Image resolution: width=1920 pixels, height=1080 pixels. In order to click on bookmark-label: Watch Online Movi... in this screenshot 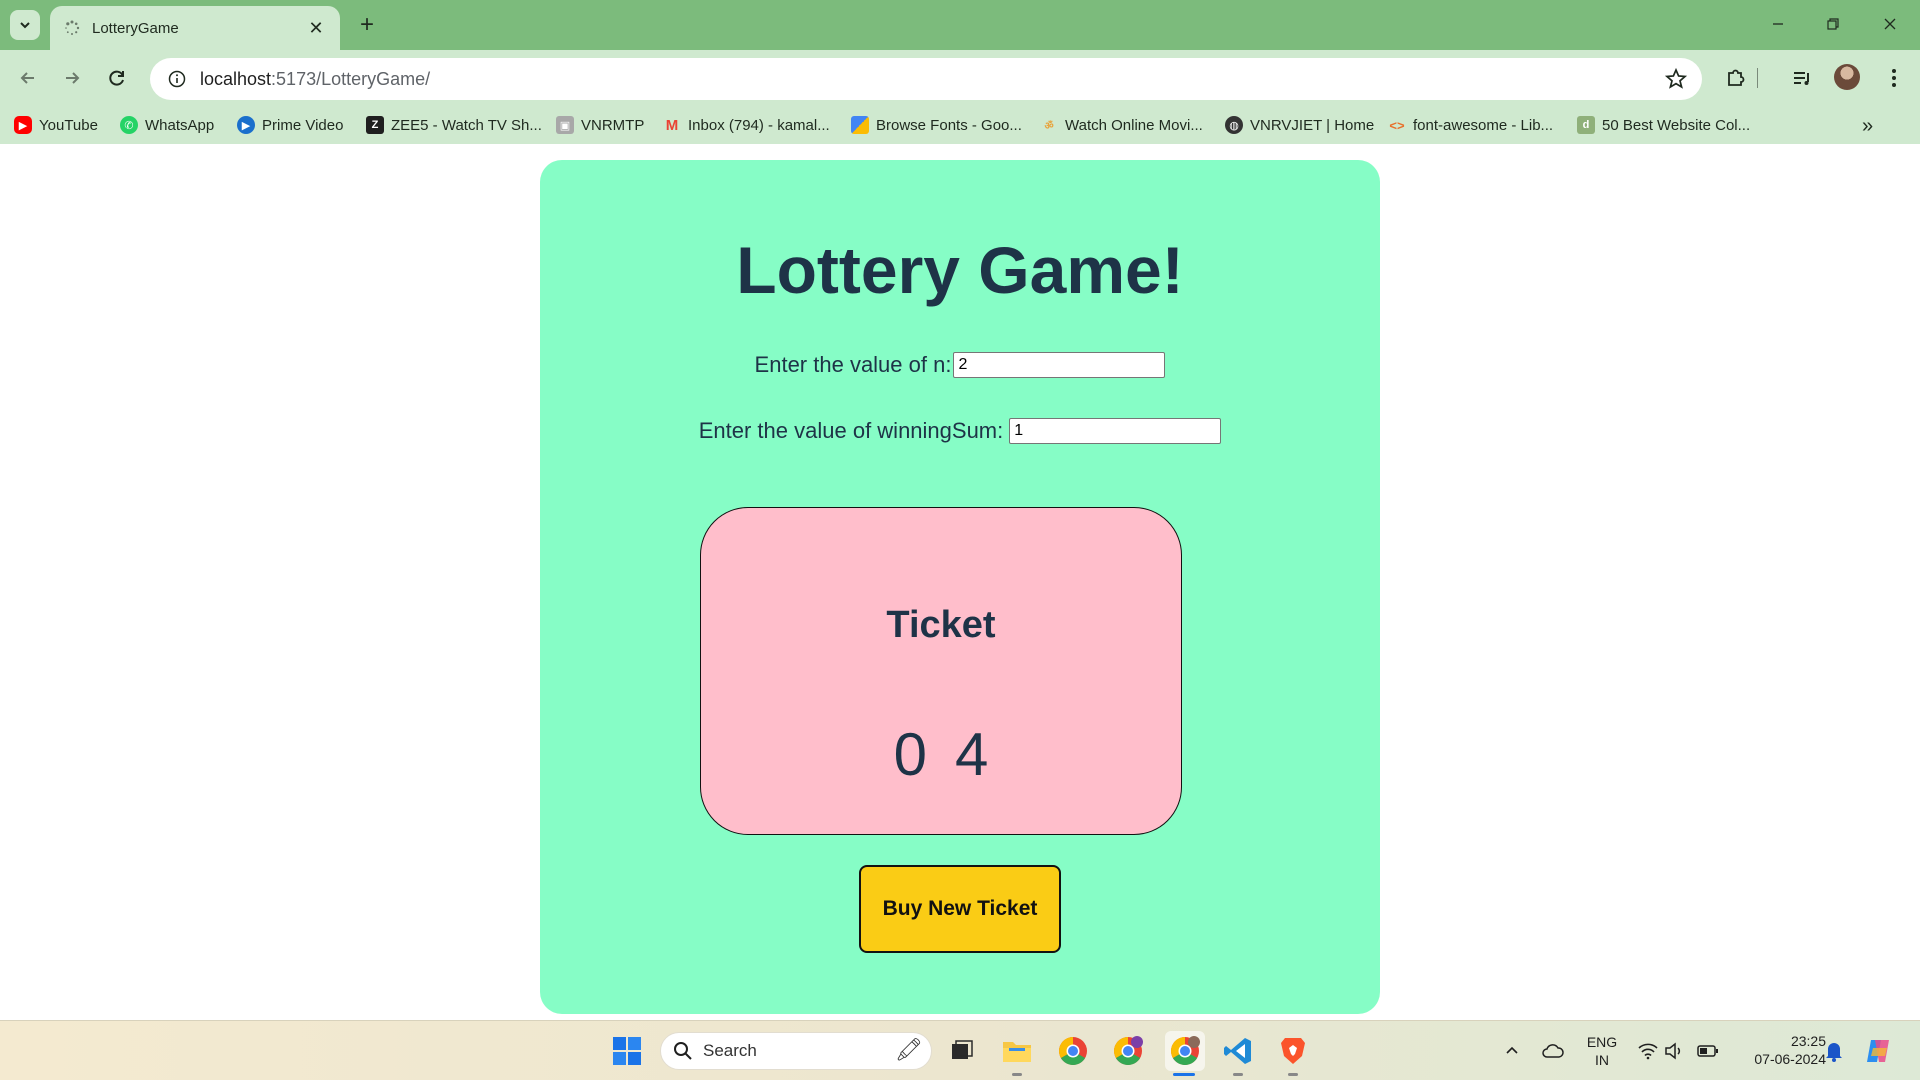, I will do `click(1134, 125)`.